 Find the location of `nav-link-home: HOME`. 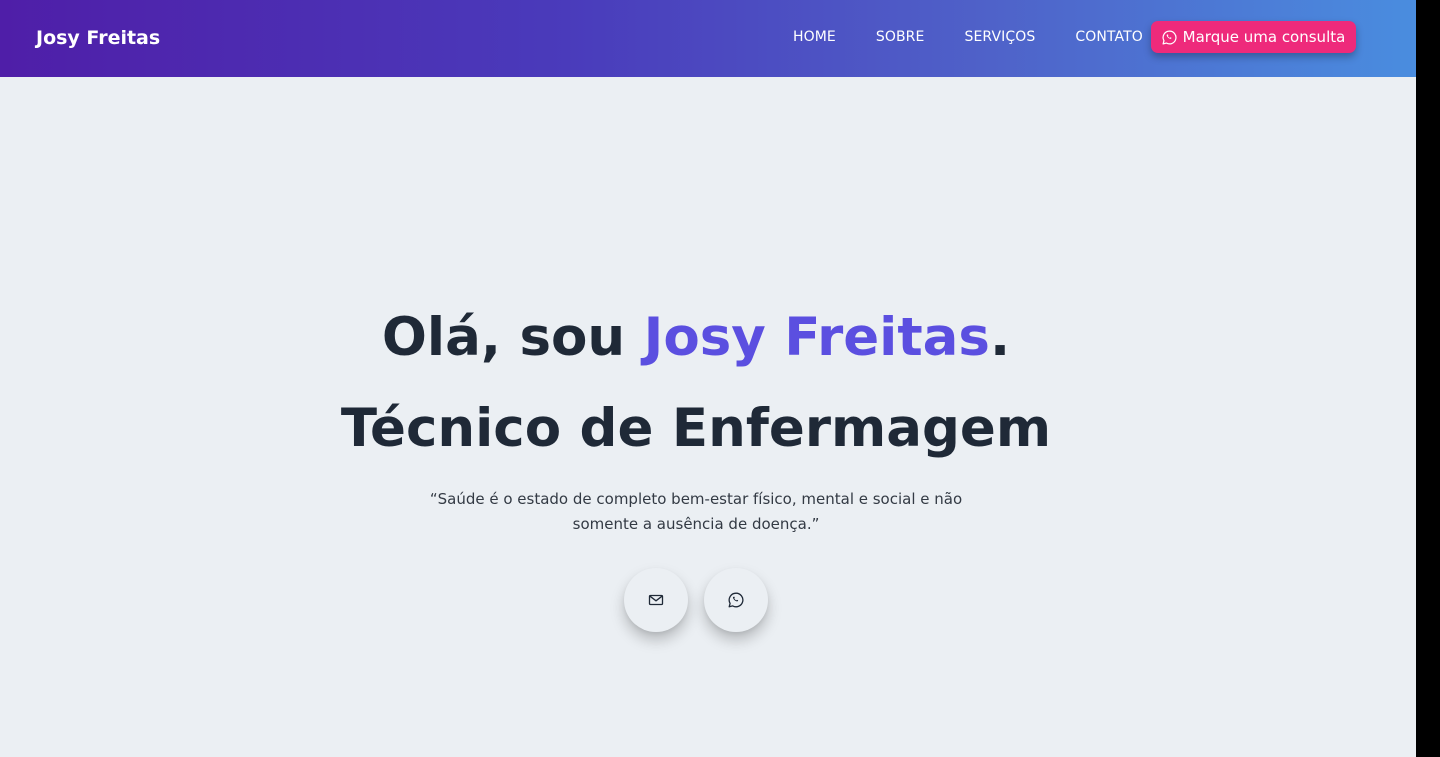

nav-link-home: HOME is located at coordinates (814, 37).